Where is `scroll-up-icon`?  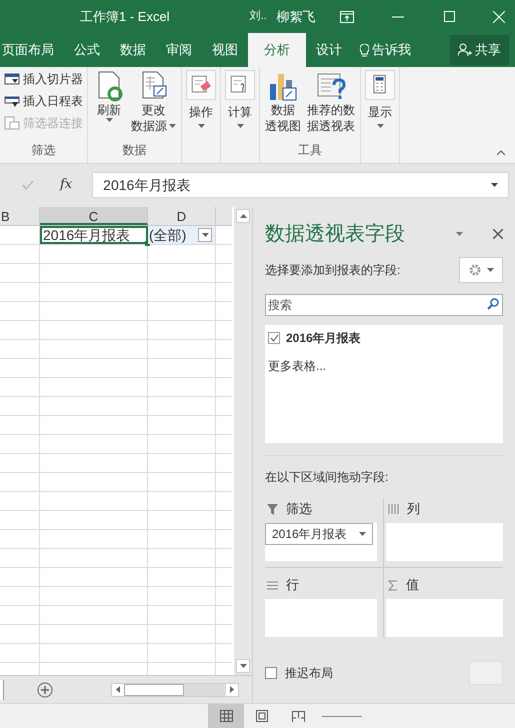 scroll-up-icon is located at coordinates (243, 216).